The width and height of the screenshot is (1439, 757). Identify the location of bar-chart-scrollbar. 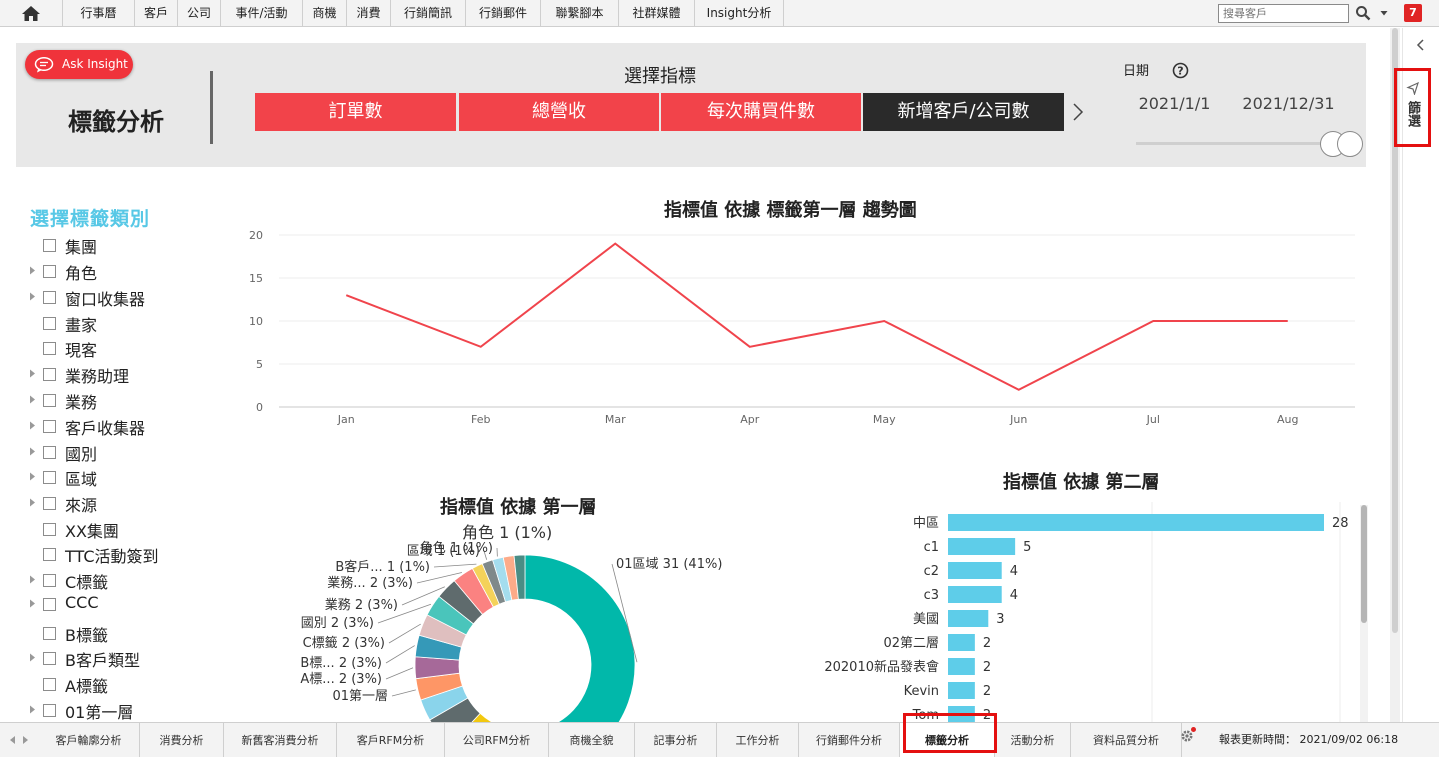
(1364, 613).